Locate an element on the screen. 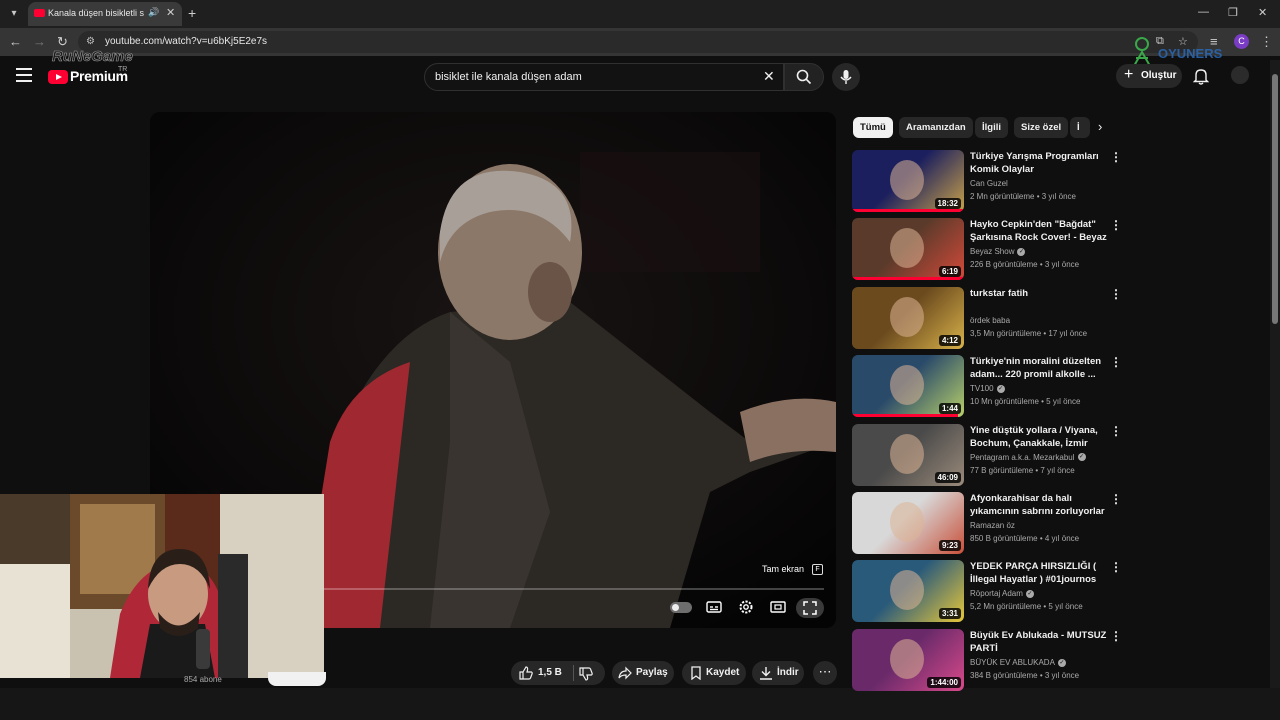  microphone-icon is located at coordinates (846, 77).